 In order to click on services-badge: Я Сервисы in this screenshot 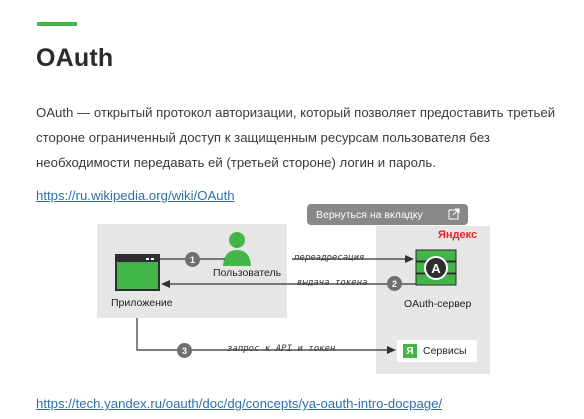, I will do `click(437, 351)`.